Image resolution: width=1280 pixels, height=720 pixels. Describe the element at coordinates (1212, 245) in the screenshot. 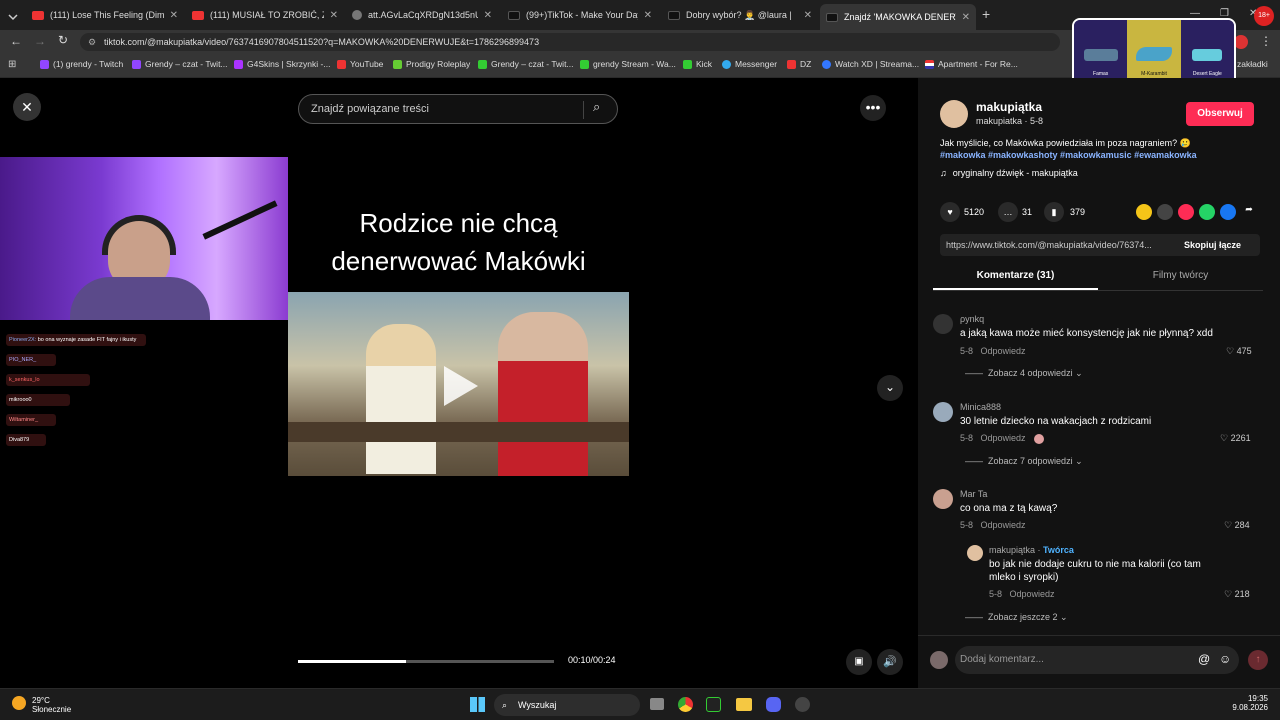

I see `copy-link-button: Skopiuj łącze` at that location.